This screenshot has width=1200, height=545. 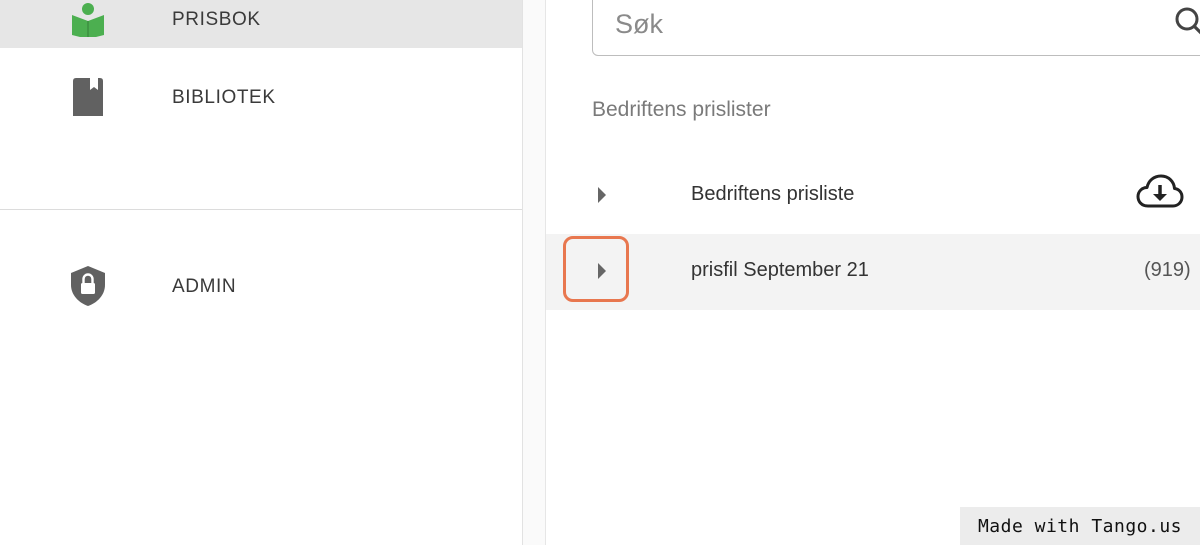 I want to click on sidebar-item-prisbok: PRISBOK, so click(x=261, y=24).